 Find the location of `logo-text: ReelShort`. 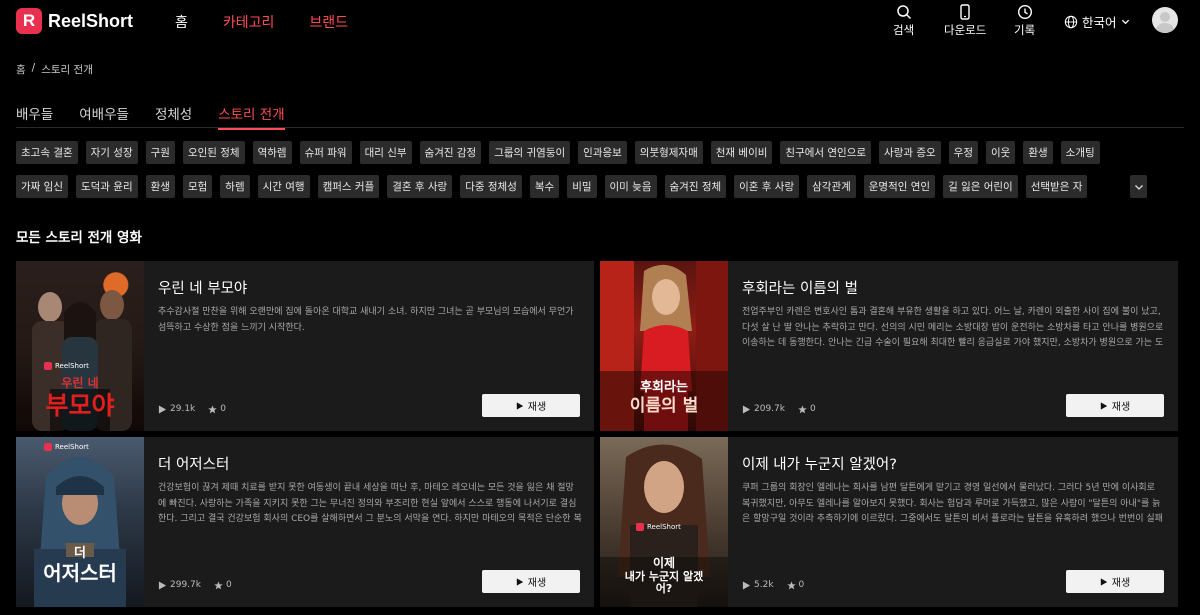

logo-text: ReelShort is located at coordinates (91, 20).